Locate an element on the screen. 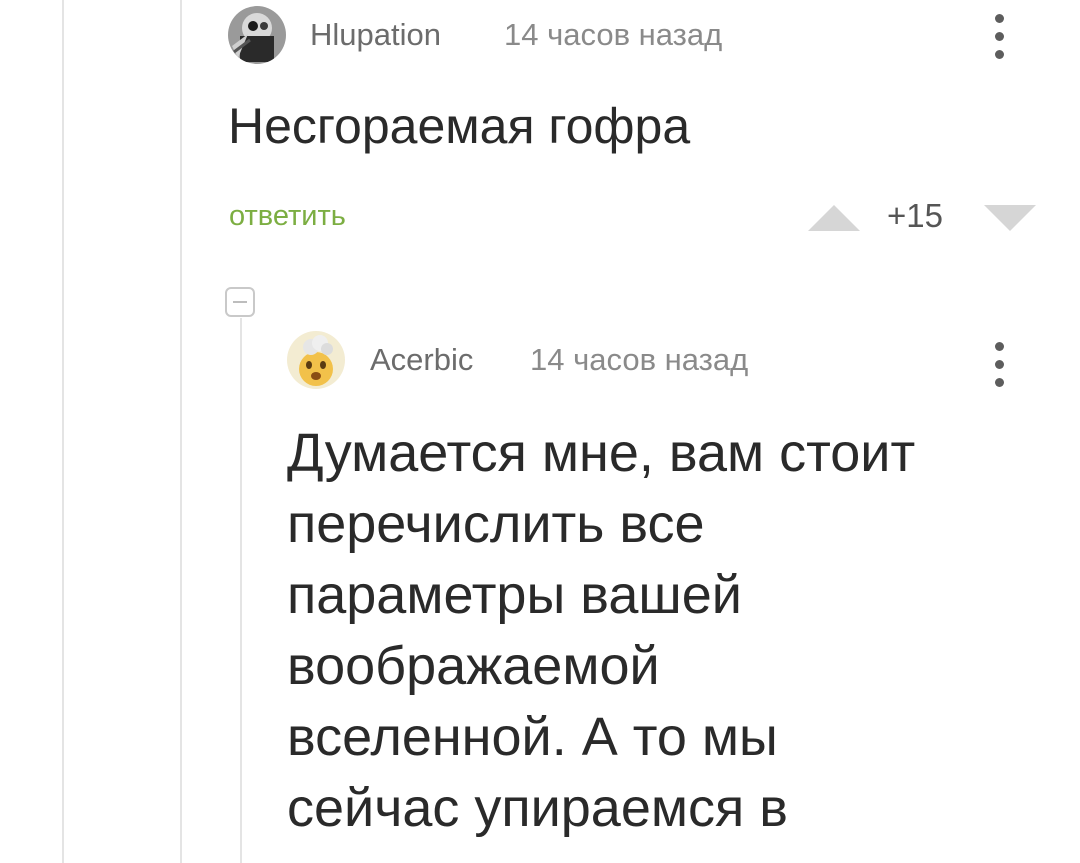 The width and height of the screenshot is (1080, 863). comment-text: Несгораемая гофра is located at coordinates (459, 126).